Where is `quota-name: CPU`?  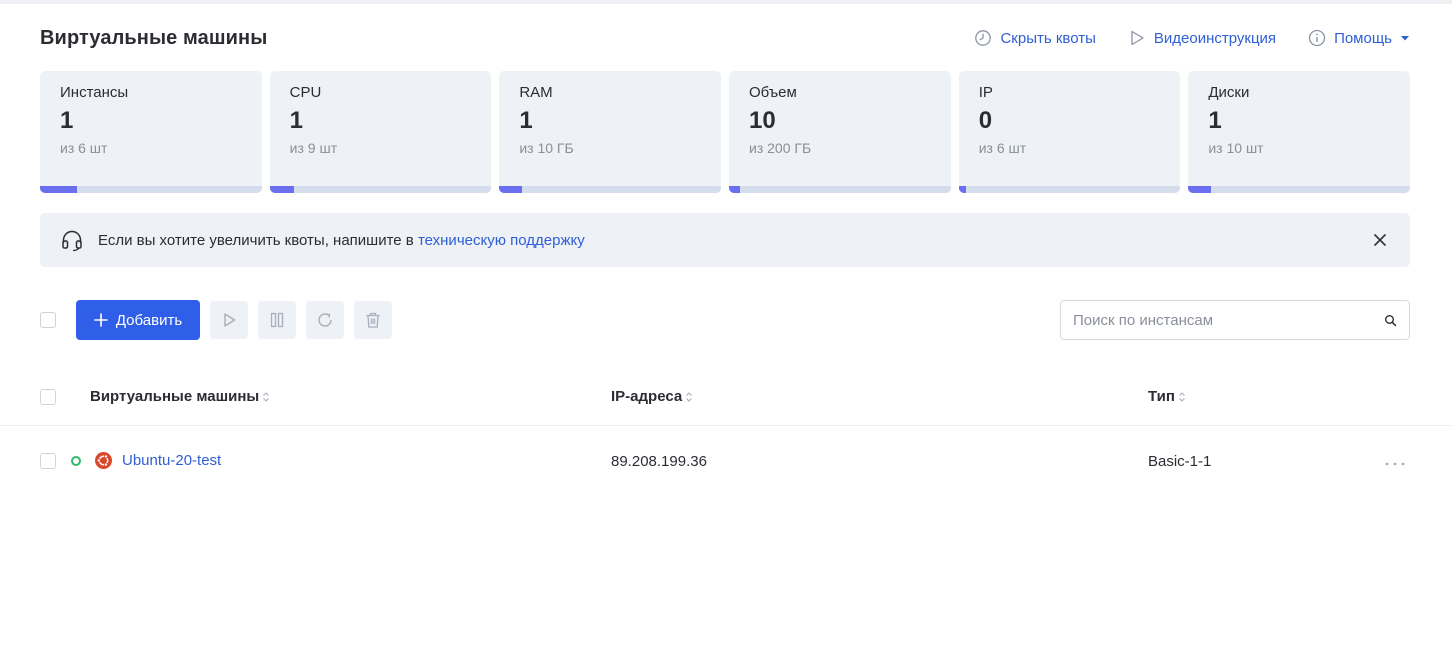 quota-name: CPU is located at coordinates (305, 92).